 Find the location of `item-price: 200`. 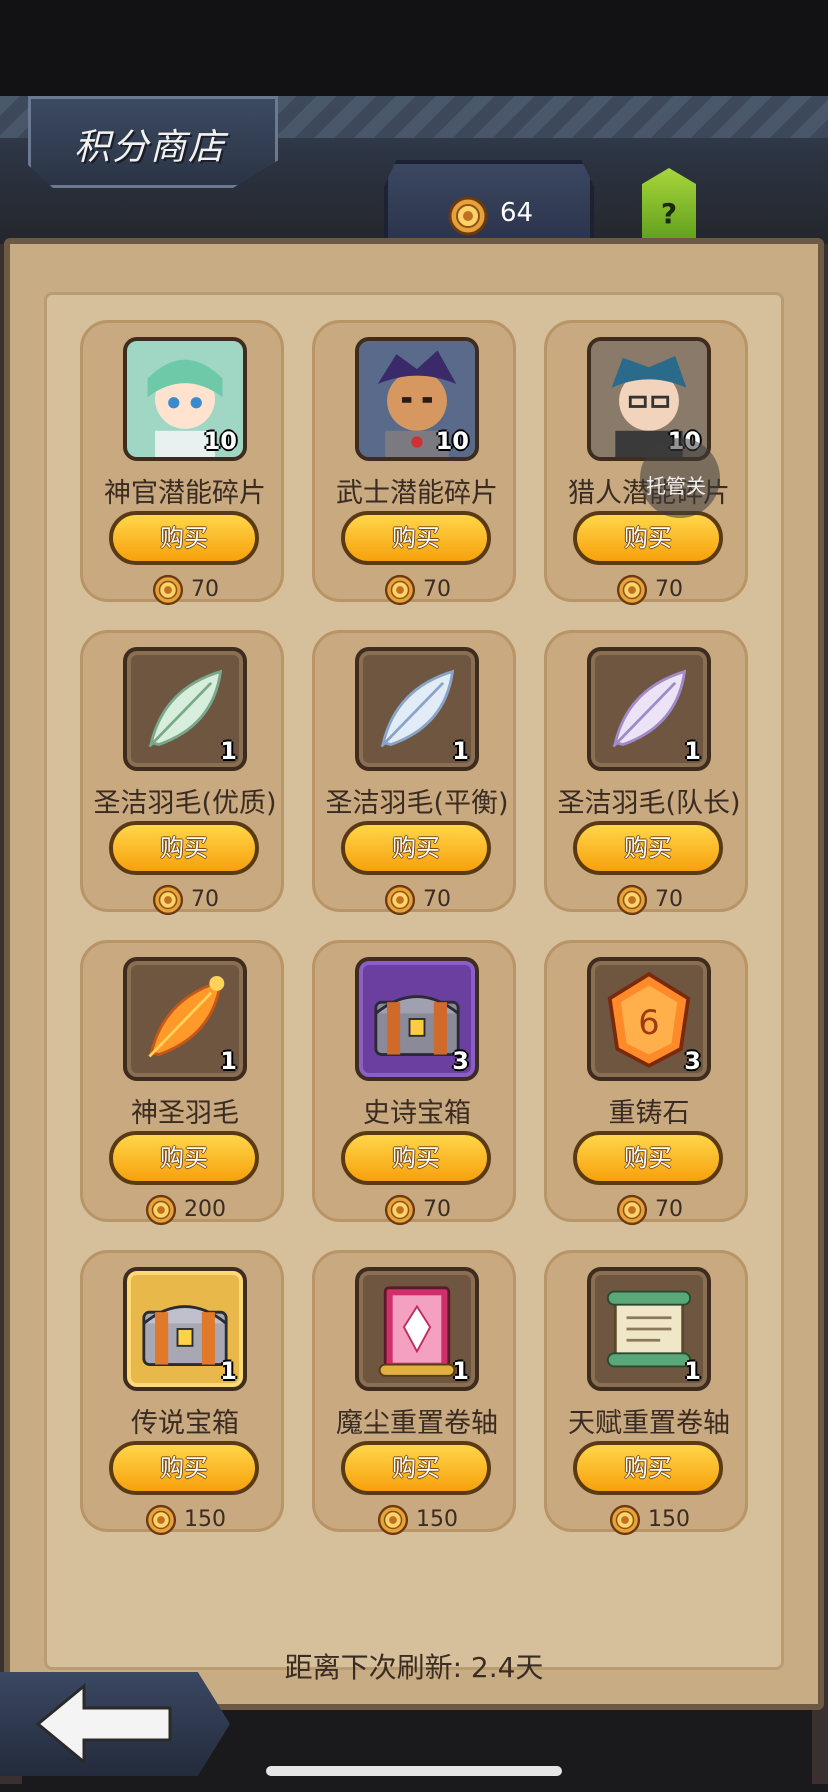

item-price: 200 is located at coordinates (185, 1210).